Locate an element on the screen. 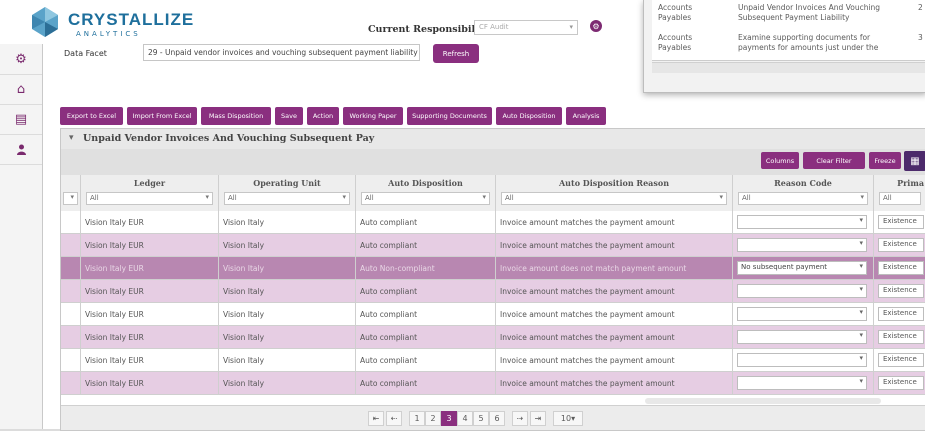 This screenshot has width=925, height=431. import-from-excel-button: Import From Excel is located at coordinates (162, 116).